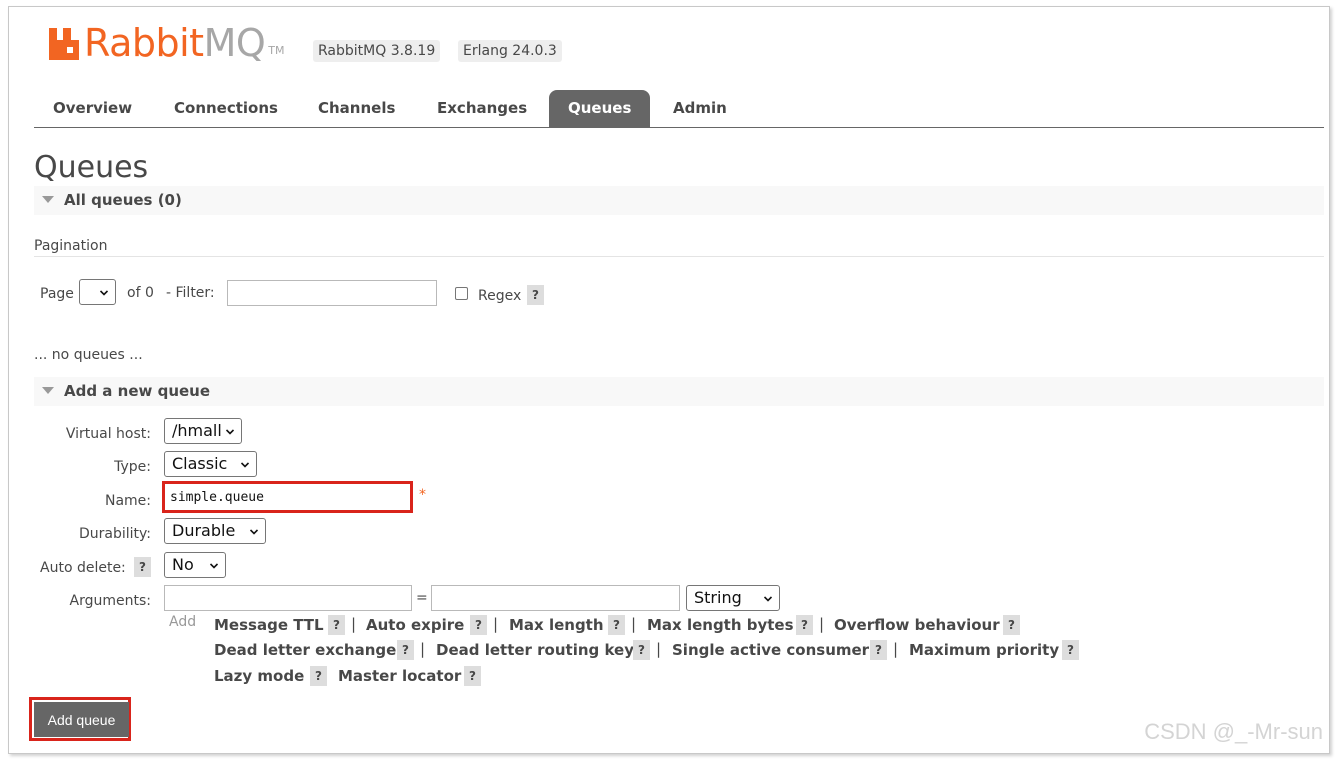 The image size is (1336, 764). Describe the element at coordinates (555, 598) in the screenshot. I see `argument-value-input` at that location.